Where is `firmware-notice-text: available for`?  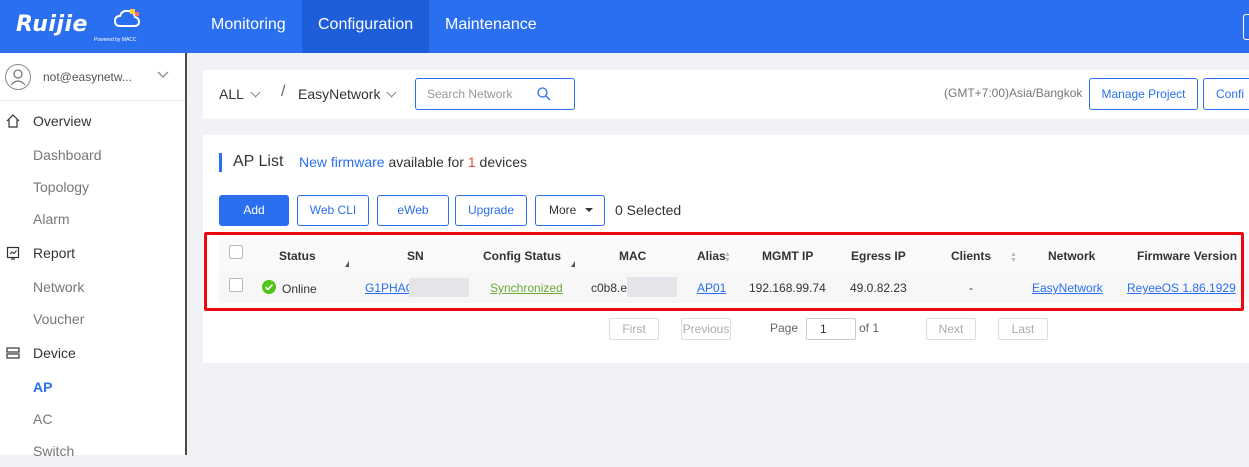
firmware-notice-text: available for is located at coordinates (426, 162).